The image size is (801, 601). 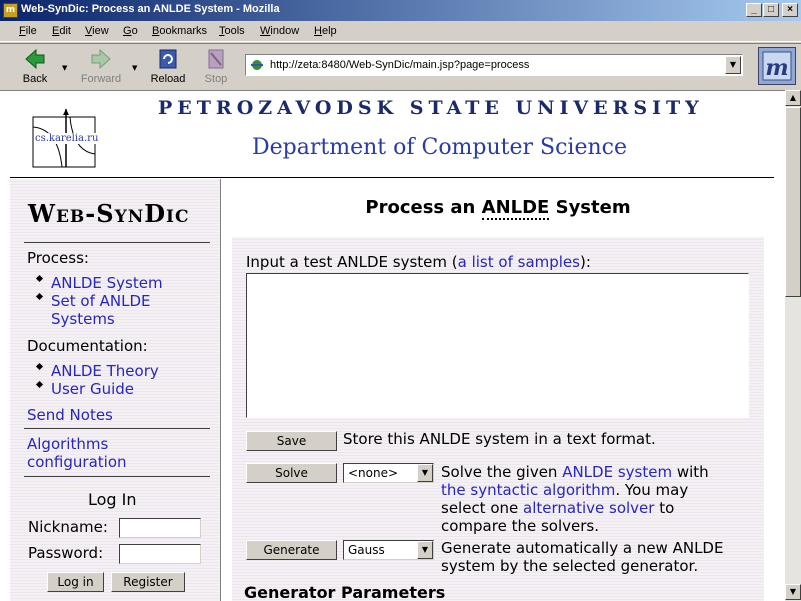 What do you see at coordinates (388, 473) in the screenshot?
I see `solver-select: <none> ▼` at bounding box center [388, 473].